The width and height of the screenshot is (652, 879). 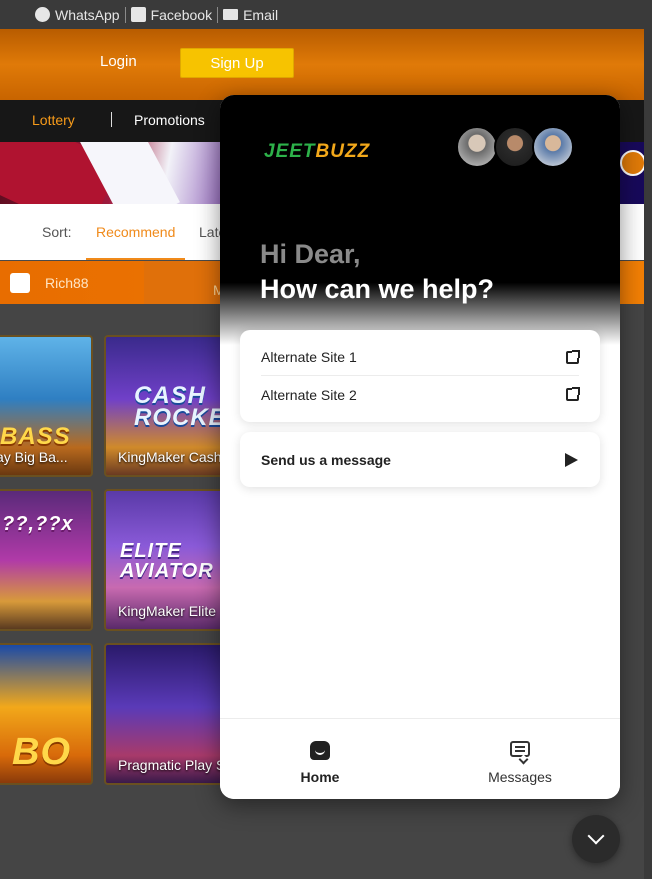 I want to click on greeting-line-2: How can we help?, so click(x=377, y=289).